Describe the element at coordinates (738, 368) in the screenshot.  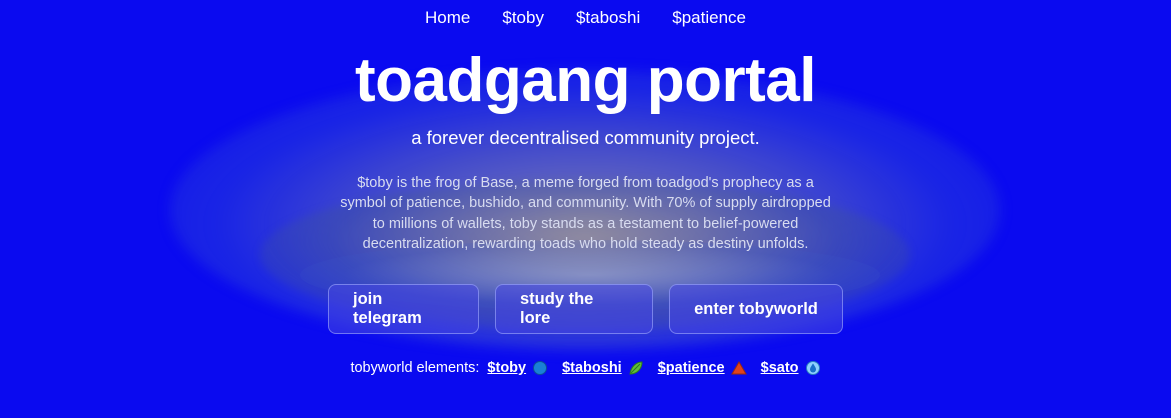
I see `red-triangle-icon` at that location.